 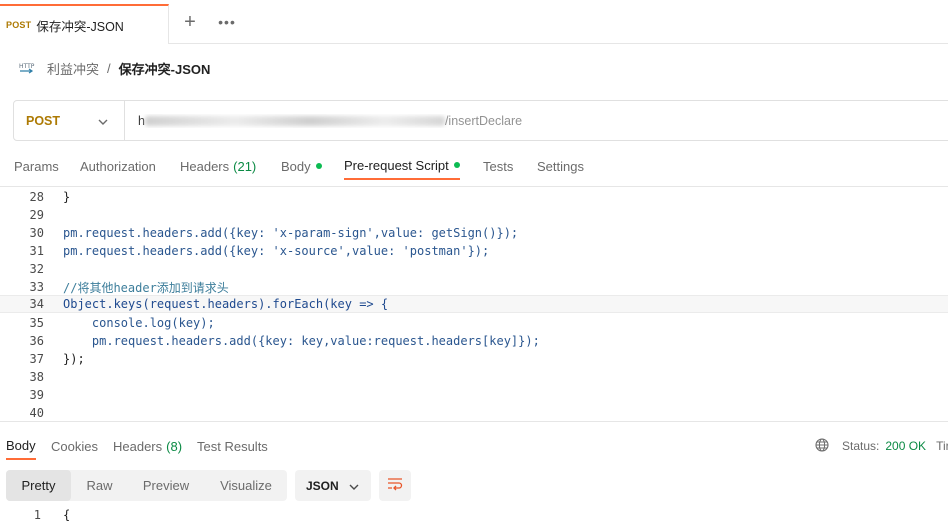 What do you see at coordinates (36, 323) in the screenshot?
I see `line-number: 35` at bounding box center [36, 323].